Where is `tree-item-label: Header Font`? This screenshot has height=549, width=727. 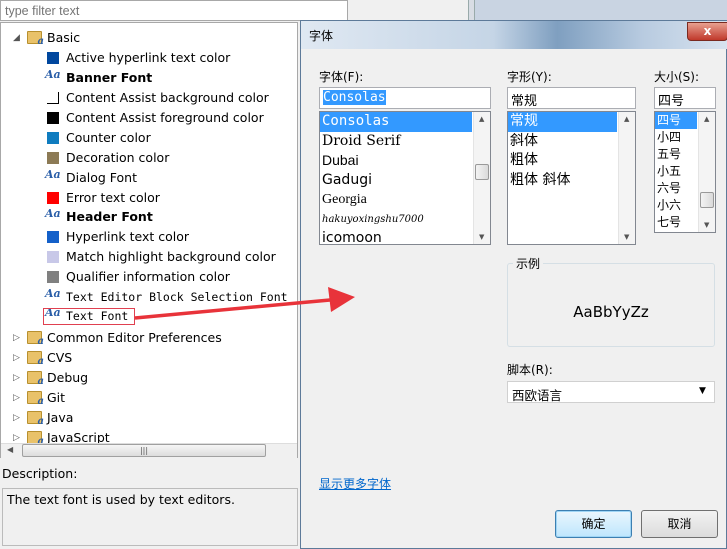 tree-item-label: Header Font is located at coordinates (109, 216).